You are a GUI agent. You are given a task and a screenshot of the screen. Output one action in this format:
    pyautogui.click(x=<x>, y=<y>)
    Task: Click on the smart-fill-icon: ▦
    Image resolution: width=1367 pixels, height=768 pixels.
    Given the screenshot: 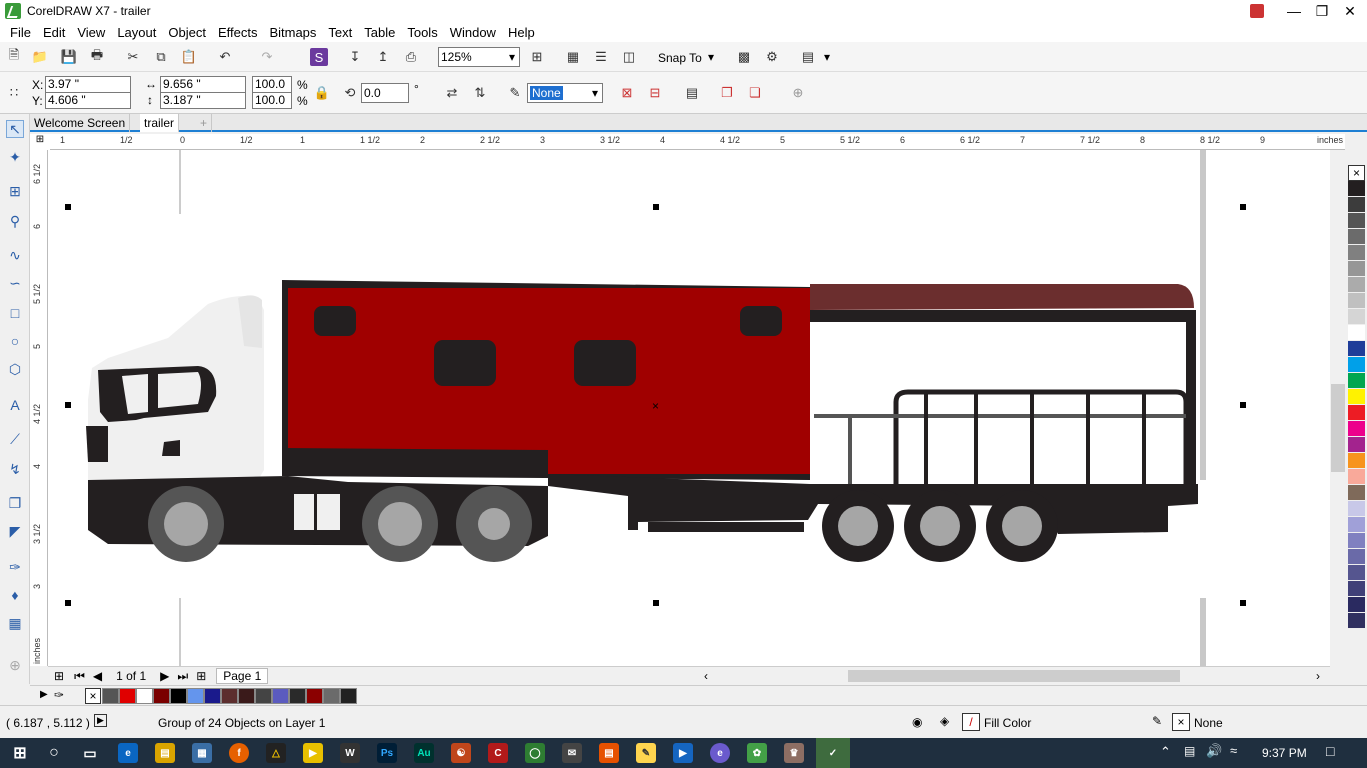 What is the action you would take?
    pyautogui.click(x=15, y=623)
    